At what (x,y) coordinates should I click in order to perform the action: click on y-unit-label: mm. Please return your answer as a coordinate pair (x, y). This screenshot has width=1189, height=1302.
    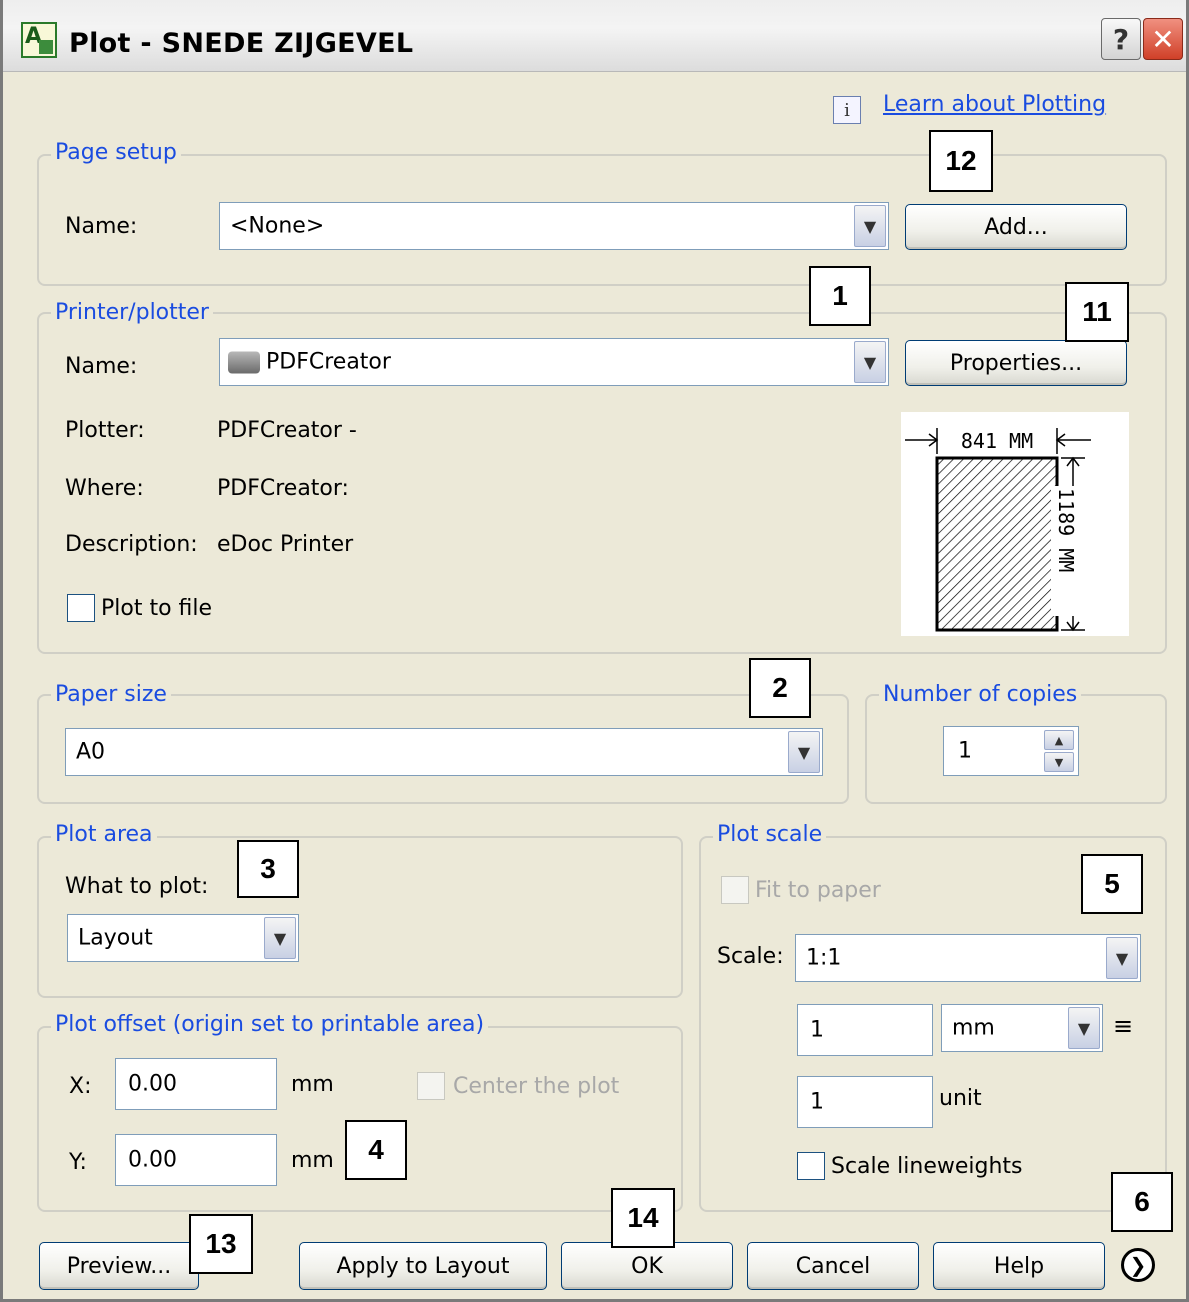
    Looking at the image, I should click on (312, 1160).